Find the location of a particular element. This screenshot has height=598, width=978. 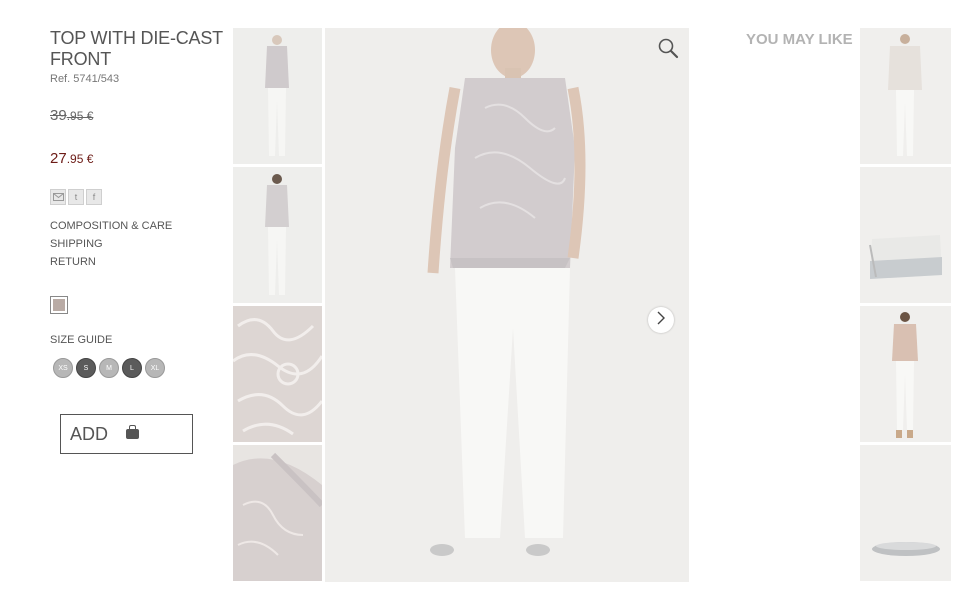

zoom-icon is located at coordinates (668, 48).